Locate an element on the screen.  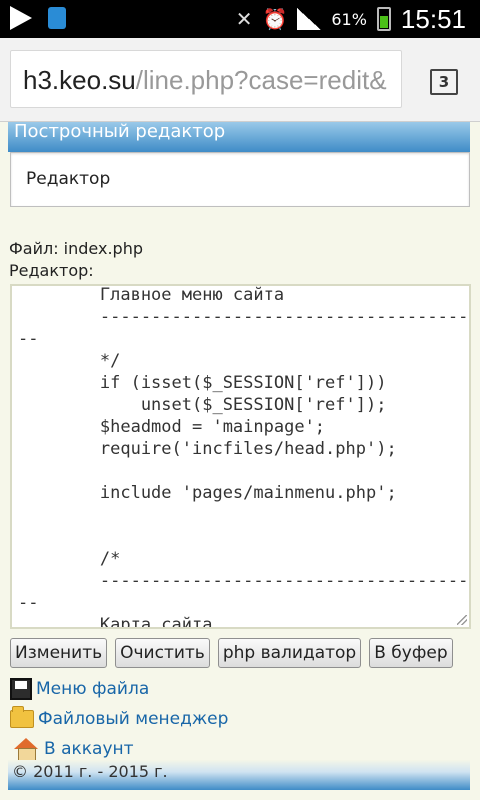
folder-icon is located at coordinates (22, 717).